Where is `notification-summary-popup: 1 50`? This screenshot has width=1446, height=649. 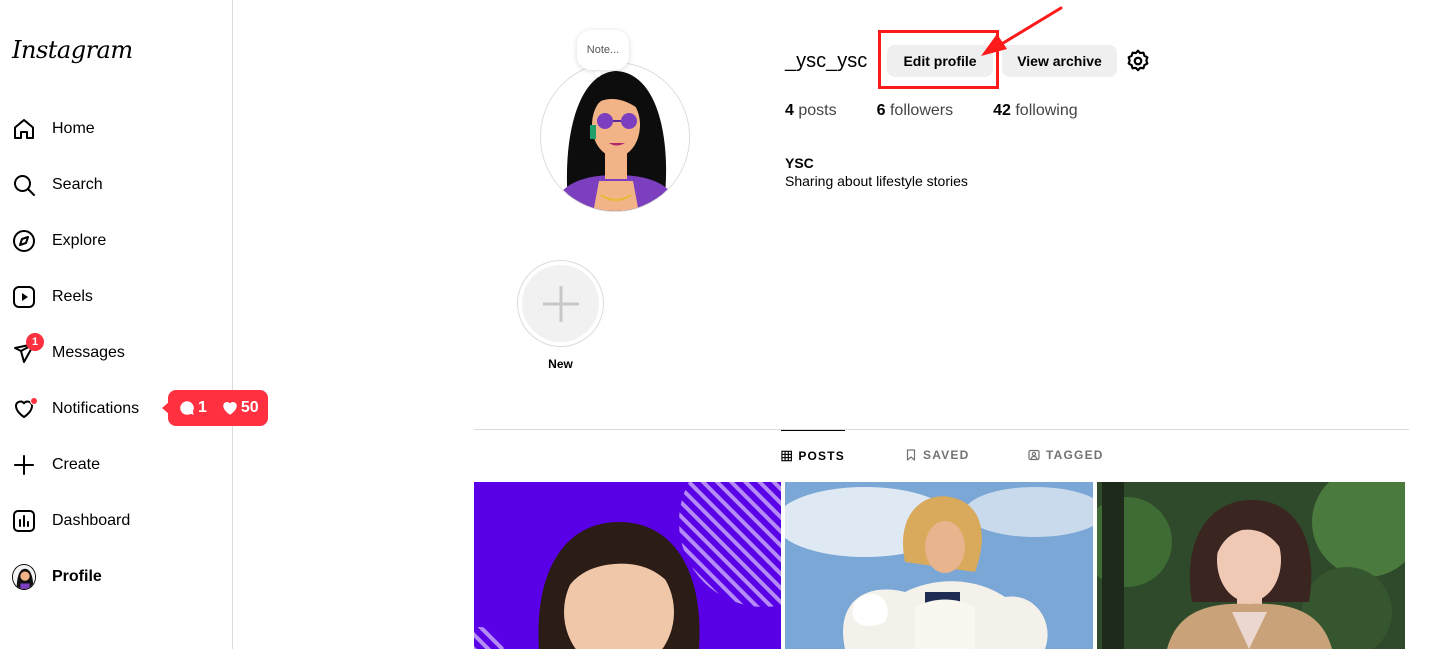 notification-summary-popup: 1 50 is located at coordinates (215, 408).